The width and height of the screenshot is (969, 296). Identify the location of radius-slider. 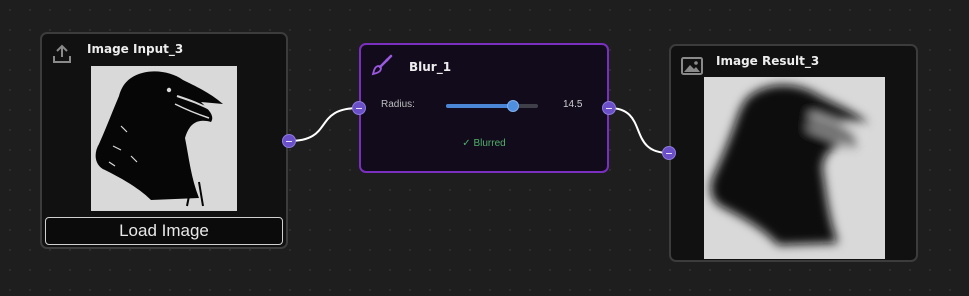
(492, 106).